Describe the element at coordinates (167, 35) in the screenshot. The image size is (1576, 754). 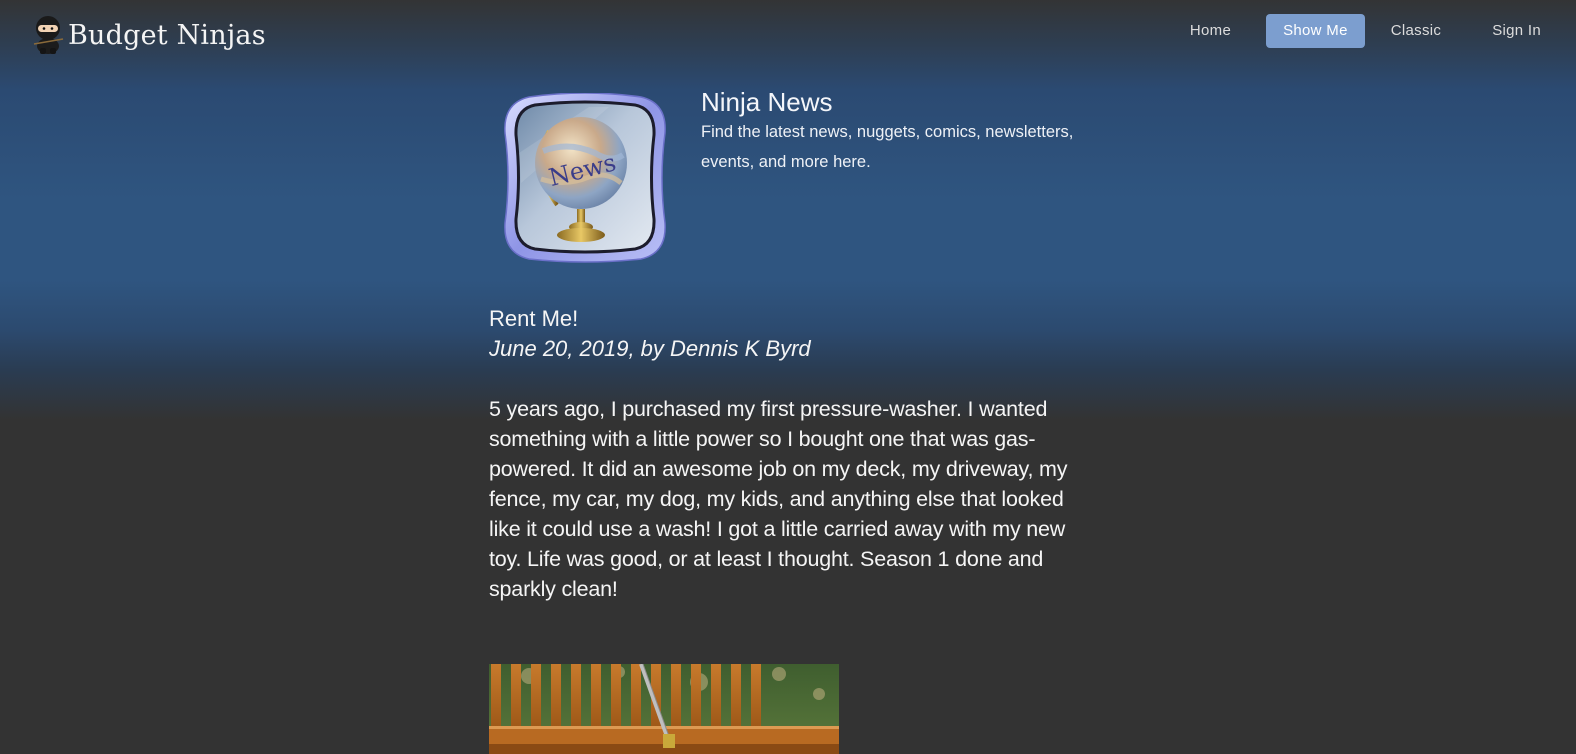
I see `brand-name: Budget Ninjas` at that location.